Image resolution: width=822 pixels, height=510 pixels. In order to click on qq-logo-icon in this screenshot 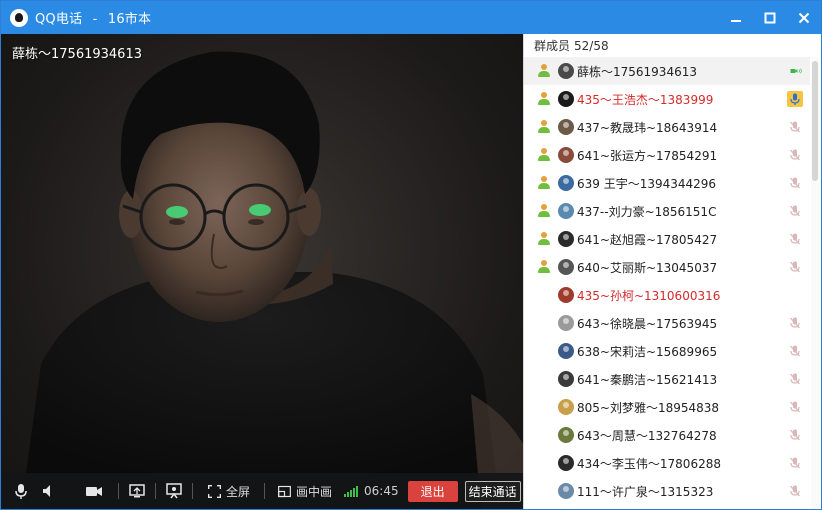, I will do `click(19, 17)`.